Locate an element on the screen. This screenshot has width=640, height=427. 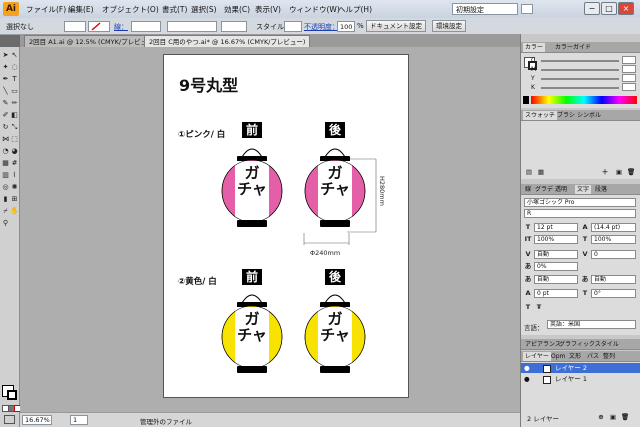
blend-tool-icon: ◎ is located at coordinates (5, 187).